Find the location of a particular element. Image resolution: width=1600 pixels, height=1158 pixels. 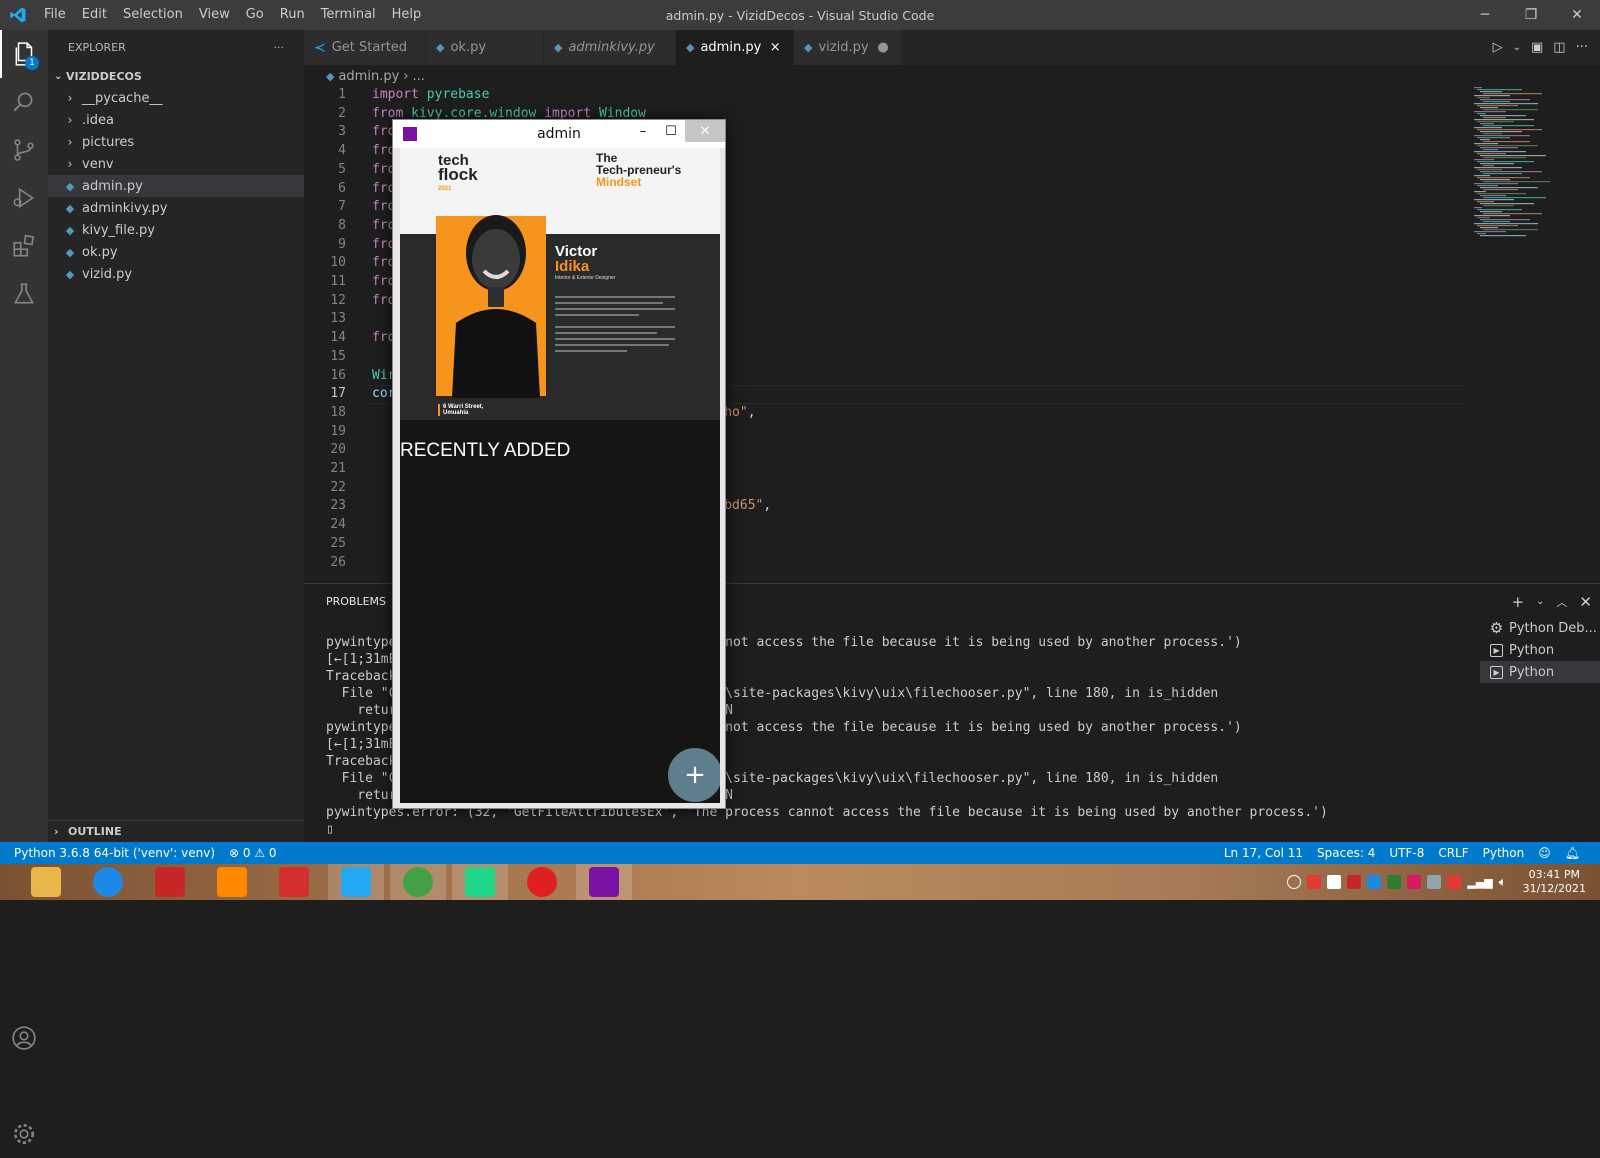

network-icon: ▂▄▆ is located at coordinates (1479, 882).